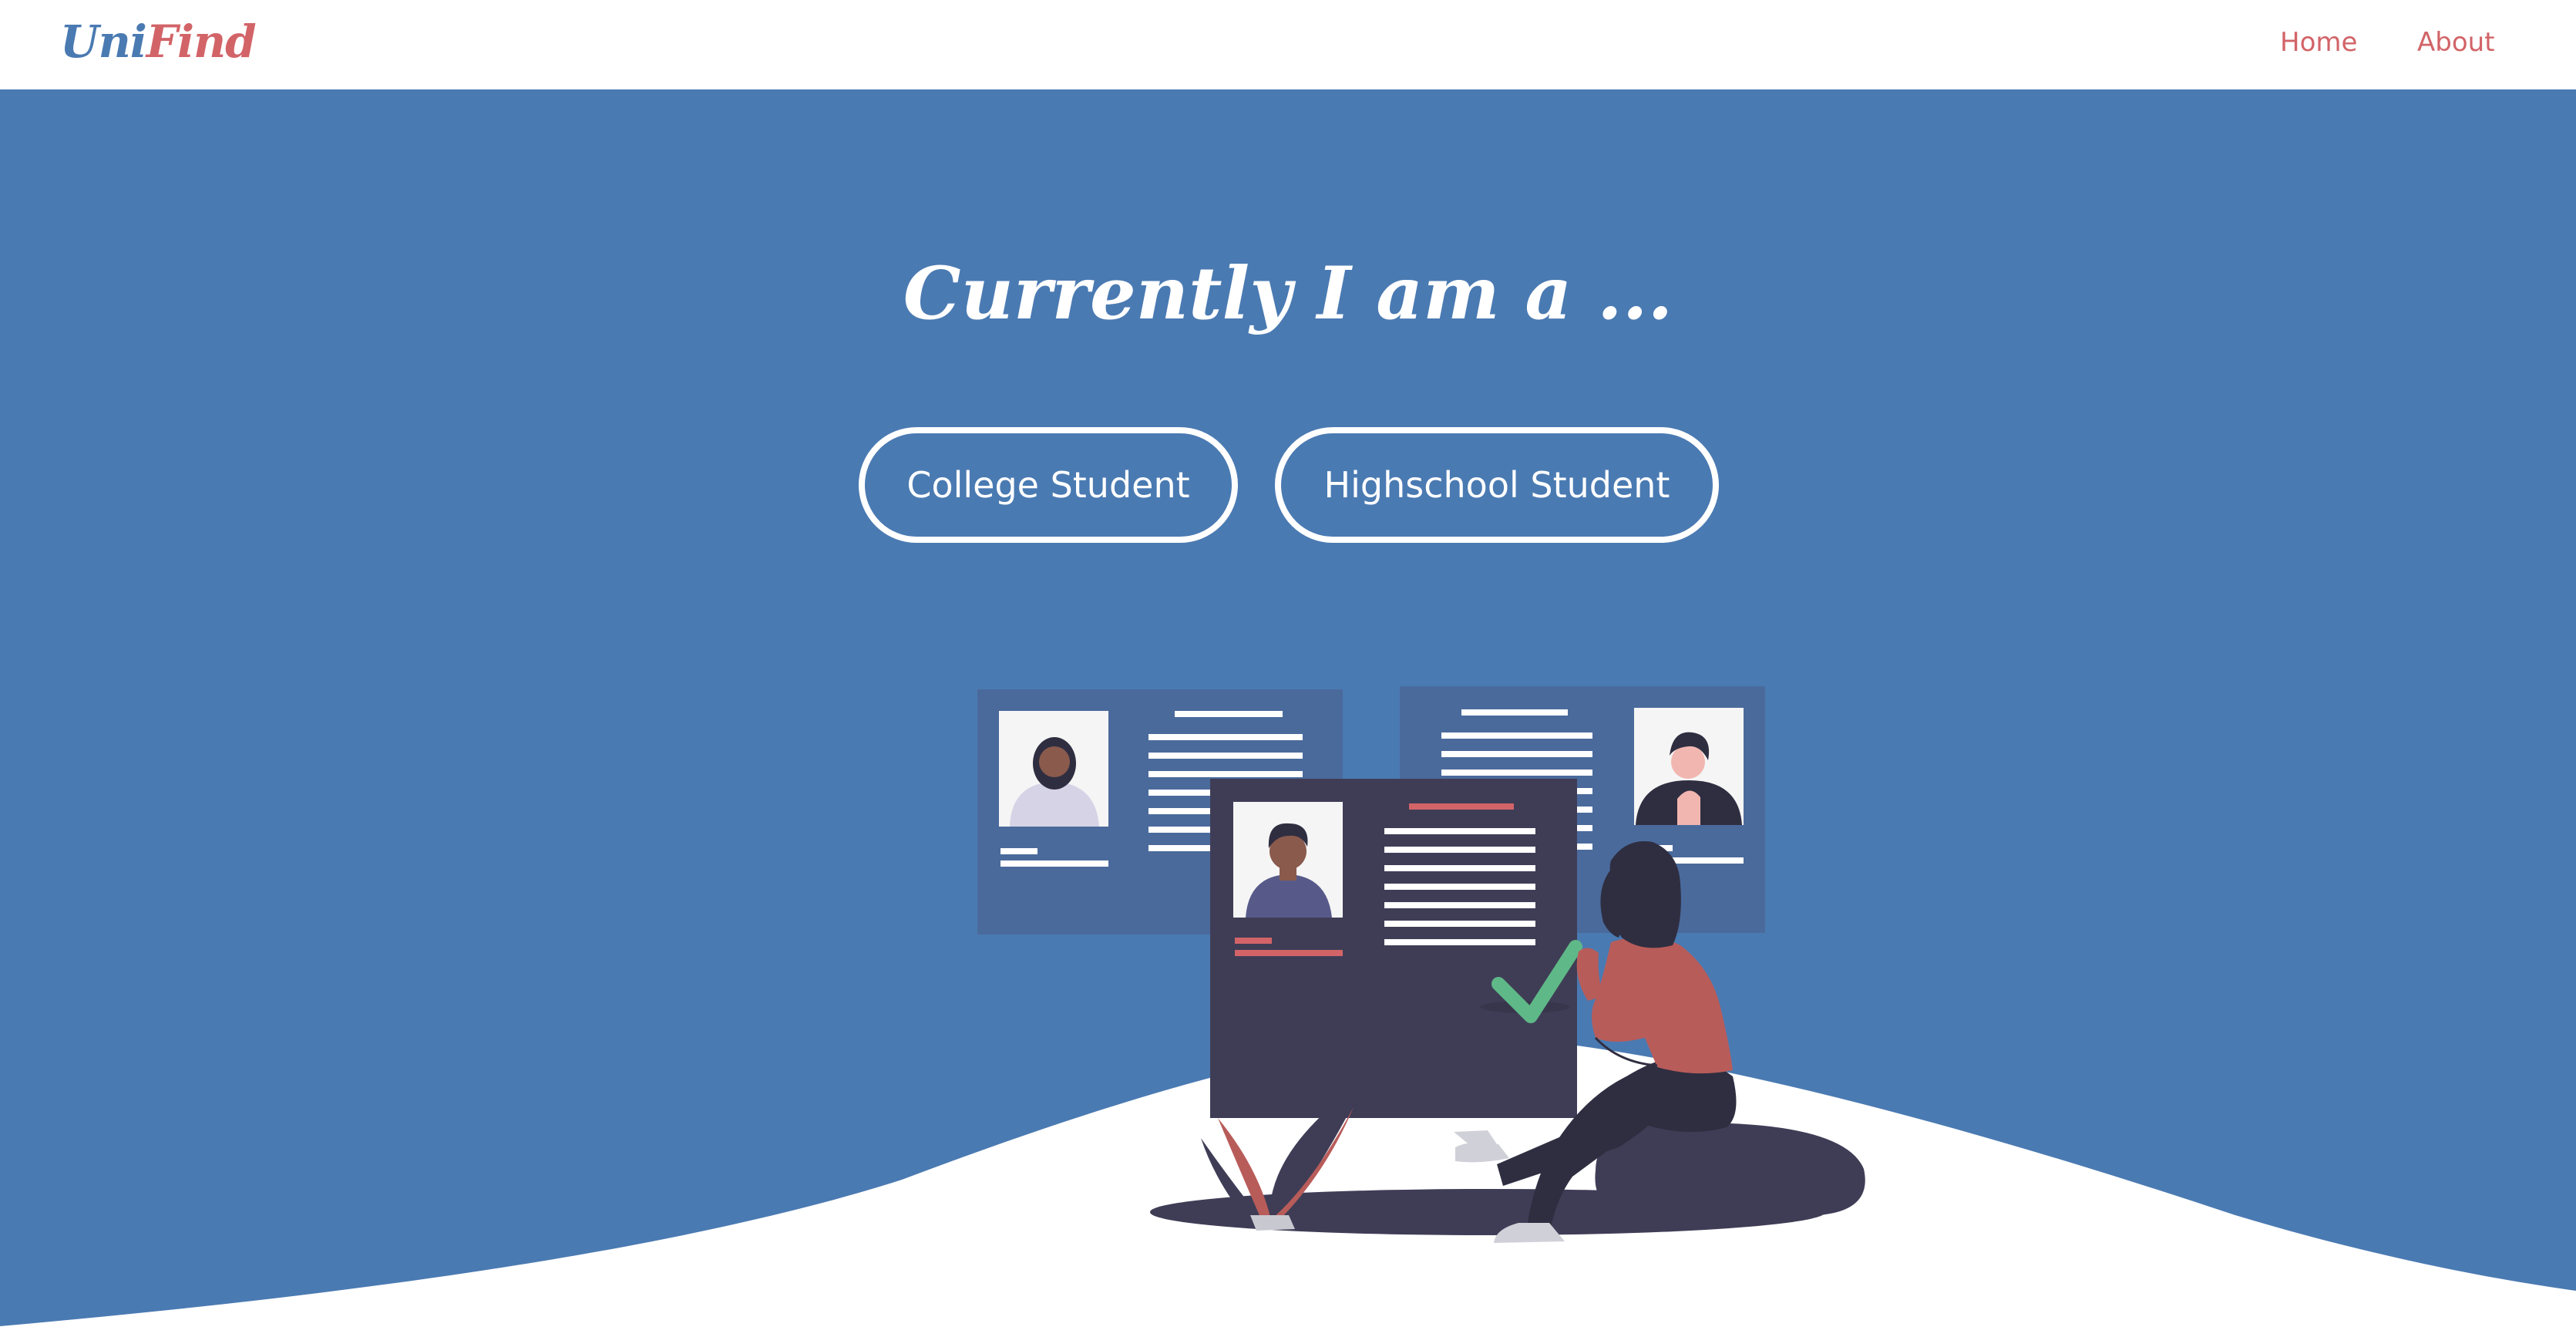  What do you see at coordinates (1730, 1168) in the screenshot?
I see `seat-cushion` at bounding box center [1730, 1168].